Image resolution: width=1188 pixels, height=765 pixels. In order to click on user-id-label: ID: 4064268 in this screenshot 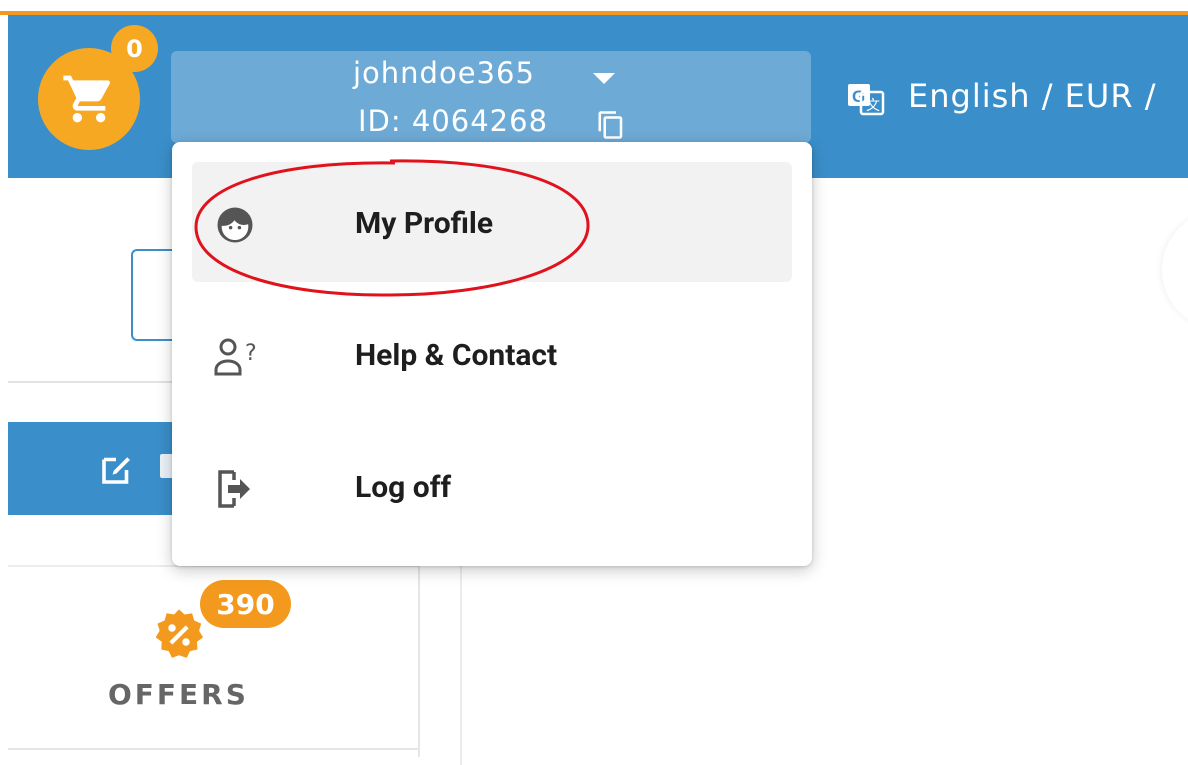, I will do `click(453, 121)`.